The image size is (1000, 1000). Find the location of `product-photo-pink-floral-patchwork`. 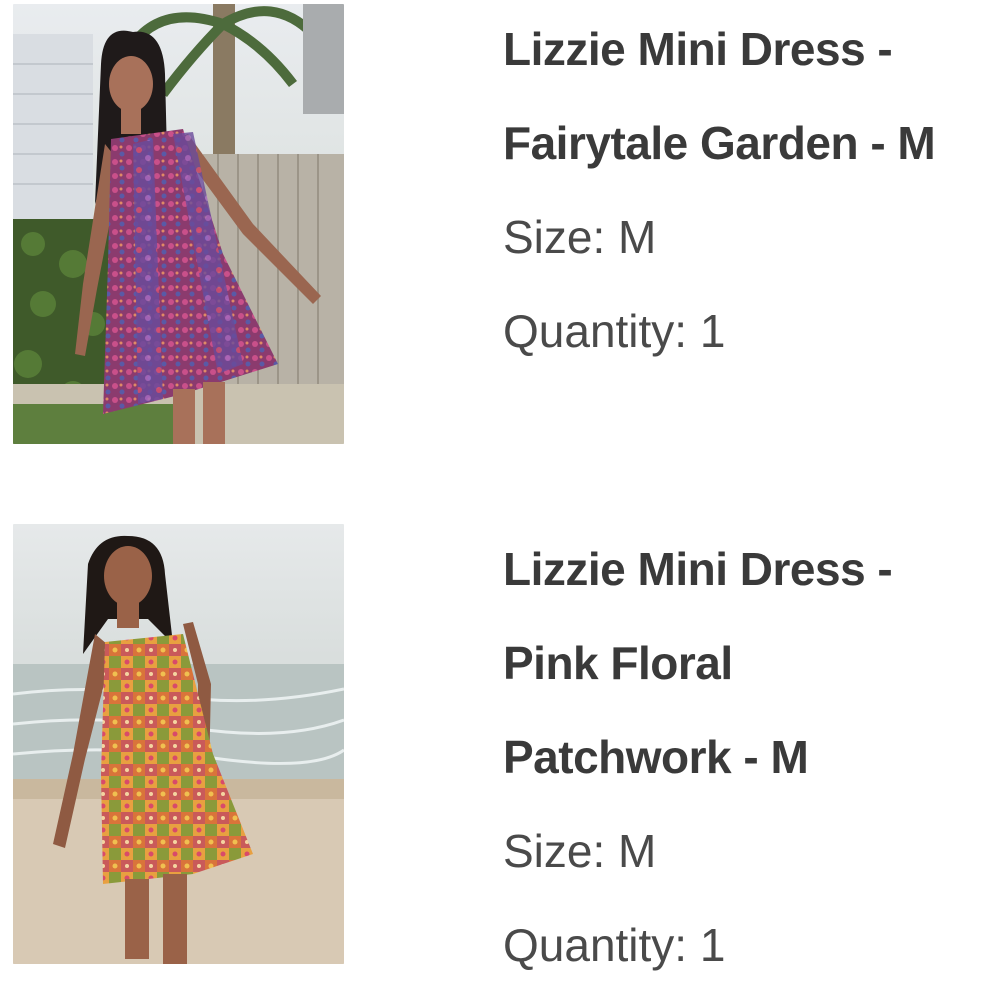

product-photo-pink-floral-patchwork is located at coordinates (178, 744).